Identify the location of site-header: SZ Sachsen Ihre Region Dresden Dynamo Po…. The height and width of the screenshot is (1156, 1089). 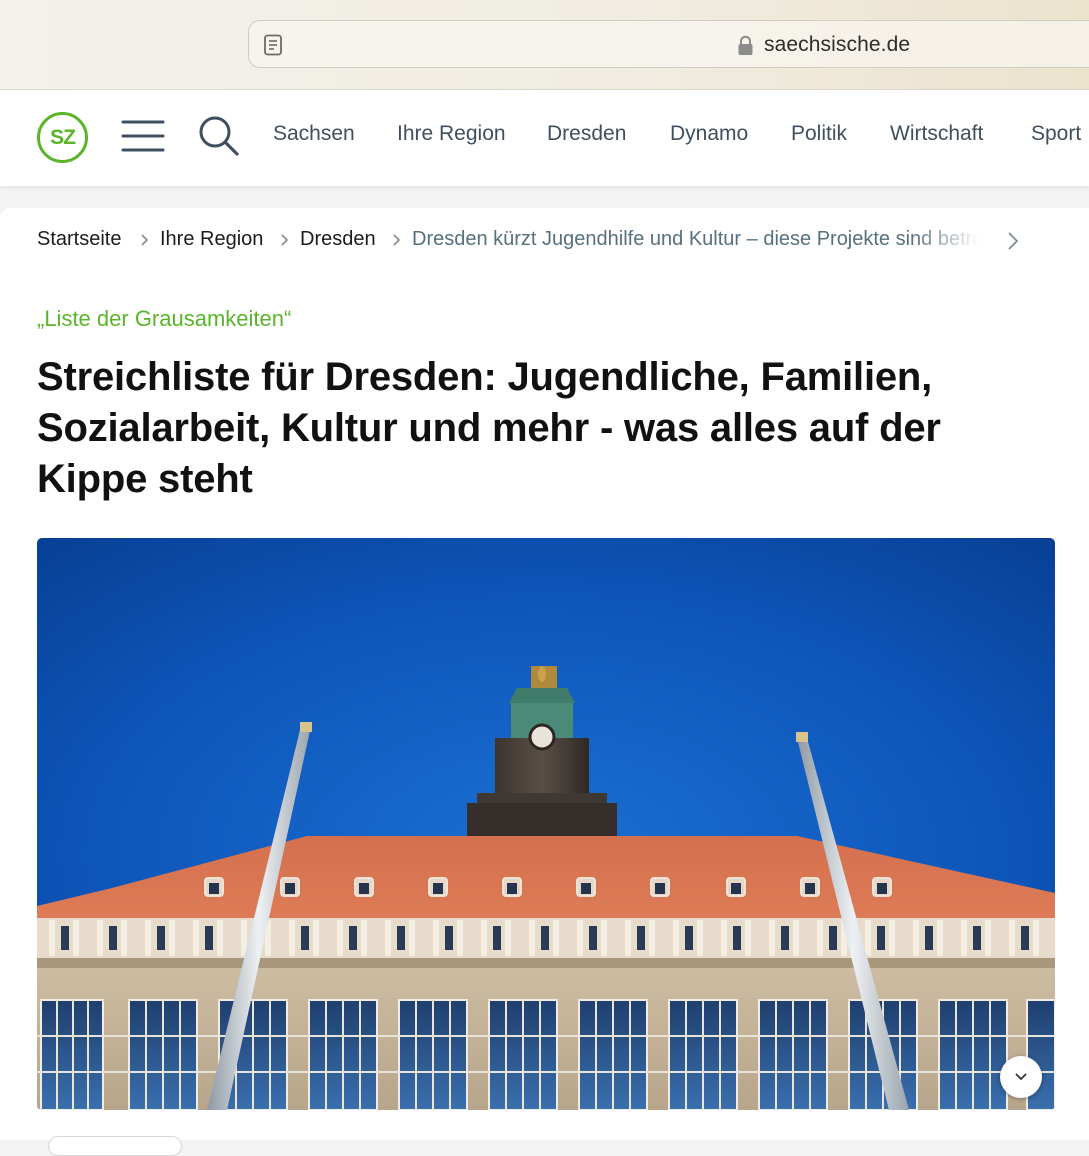
(544, 138).